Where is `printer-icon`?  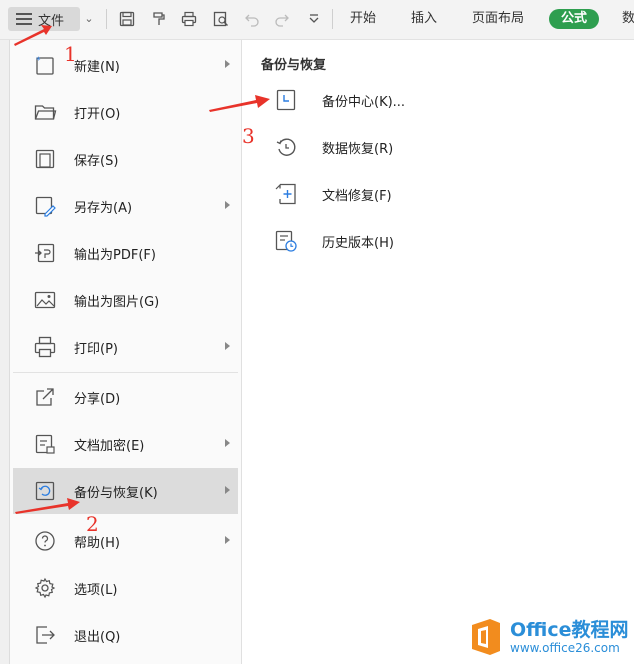
printer-icon is located at coordinates (45, 347).